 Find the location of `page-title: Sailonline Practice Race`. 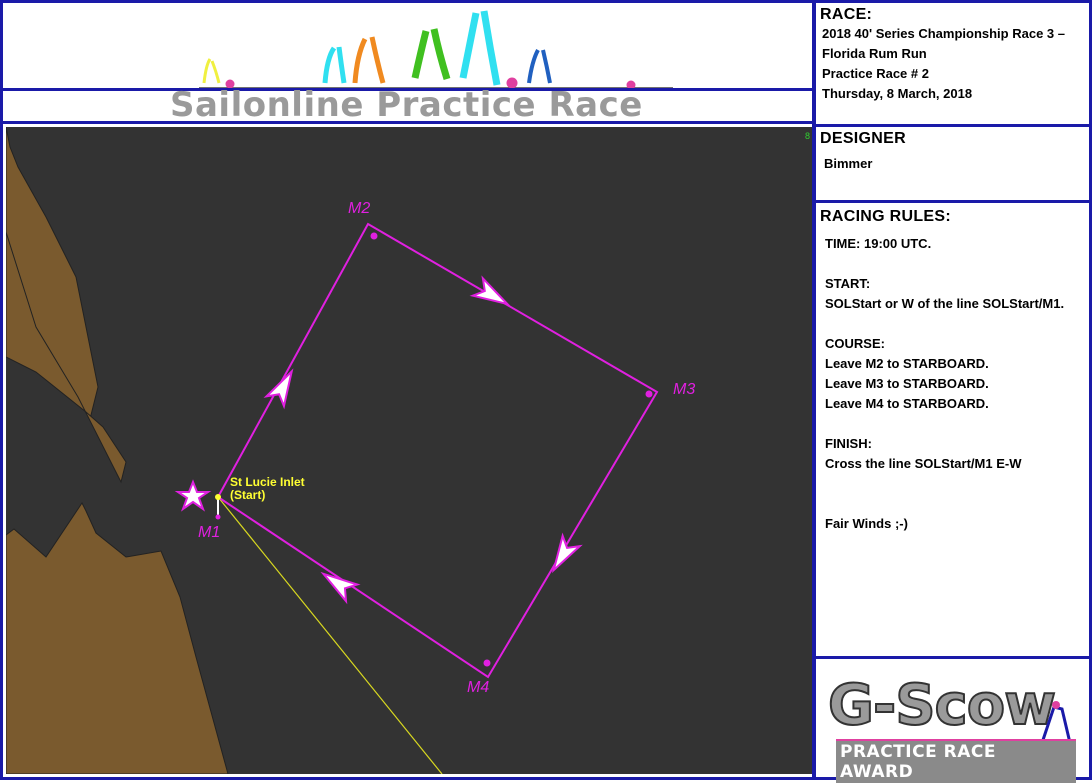

page-title: Sailonline Practice Race is located at coordinates (406, 105).